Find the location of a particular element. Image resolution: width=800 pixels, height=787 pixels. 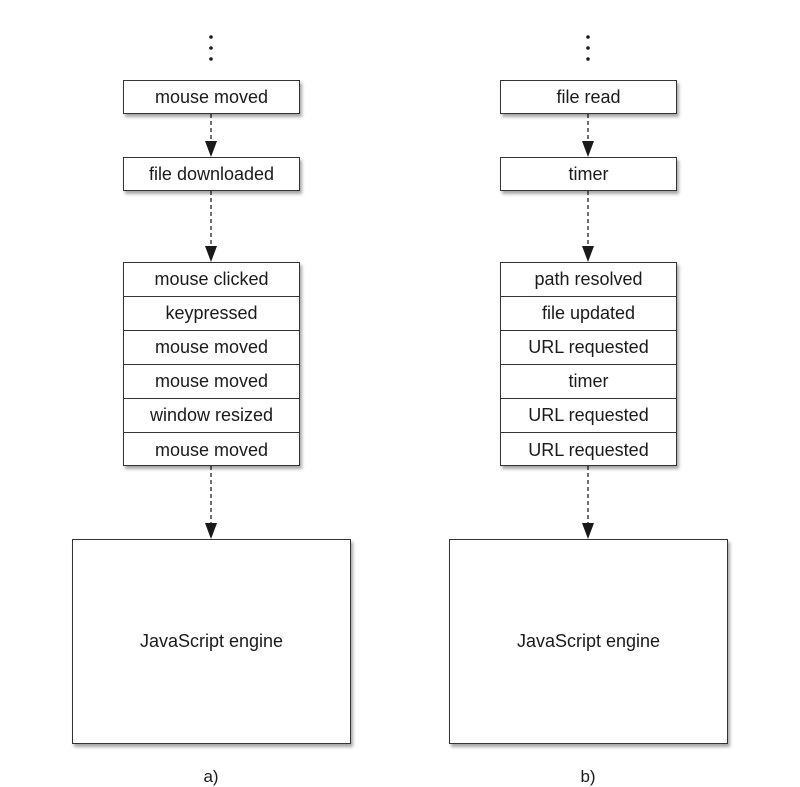

event-label: mouse moved is located at coordinates (211, 96).